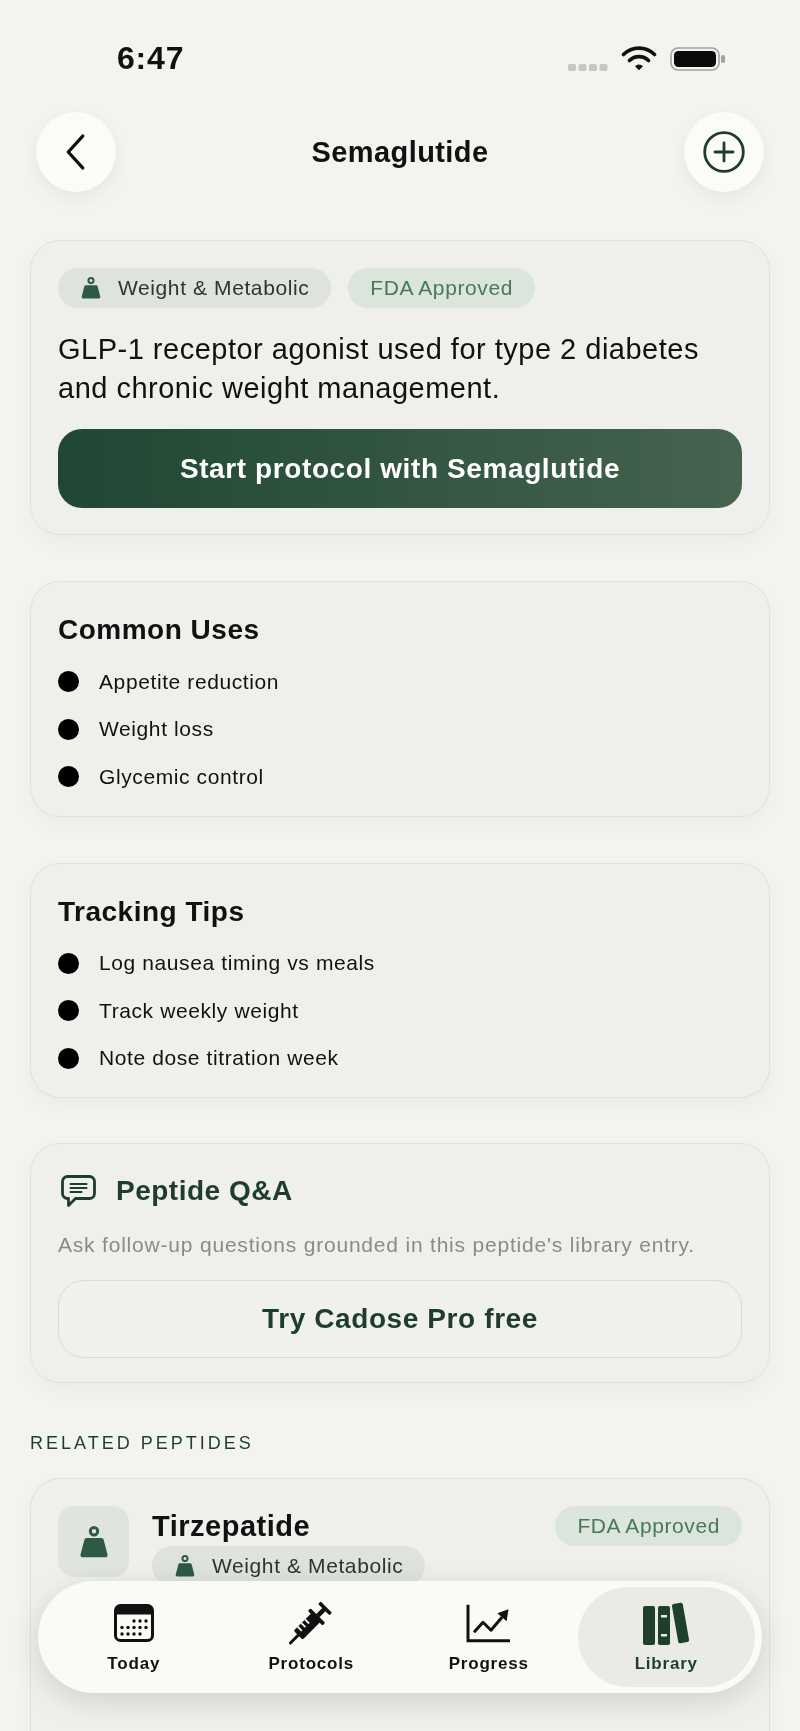  I want to click on section-heading: RELATED PEPTIDES, so click(142, 1443).